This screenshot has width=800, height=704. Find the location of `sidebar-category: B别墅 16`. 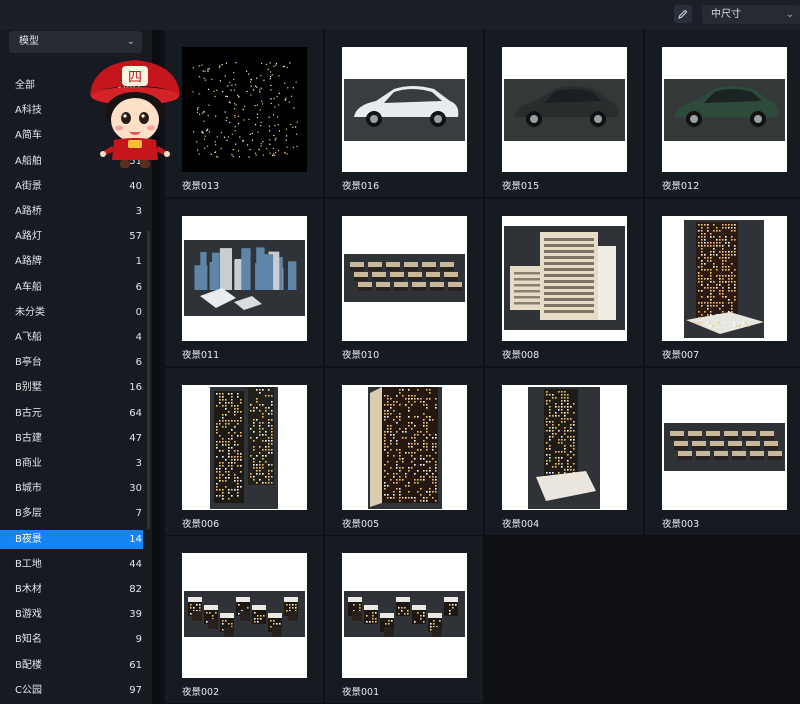

sidebar-category: B别墅 16 is located at coordinates (71, 387).